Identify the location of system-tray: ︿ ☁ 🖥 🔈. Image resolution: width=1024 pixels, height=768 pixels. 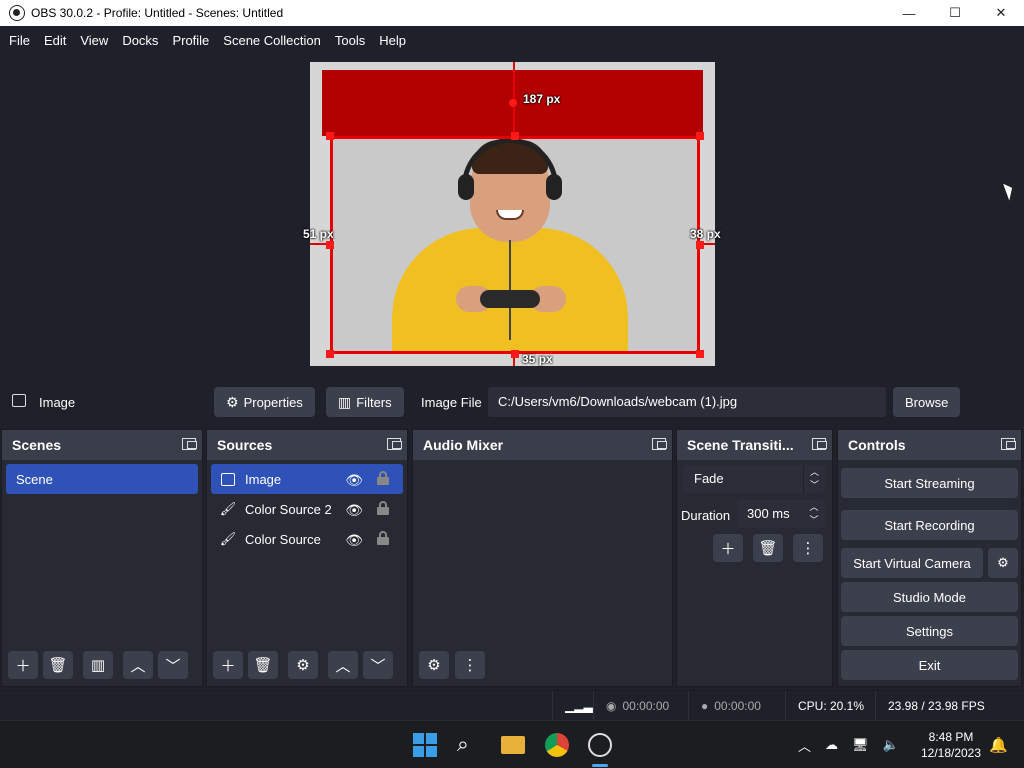
(848, 744).